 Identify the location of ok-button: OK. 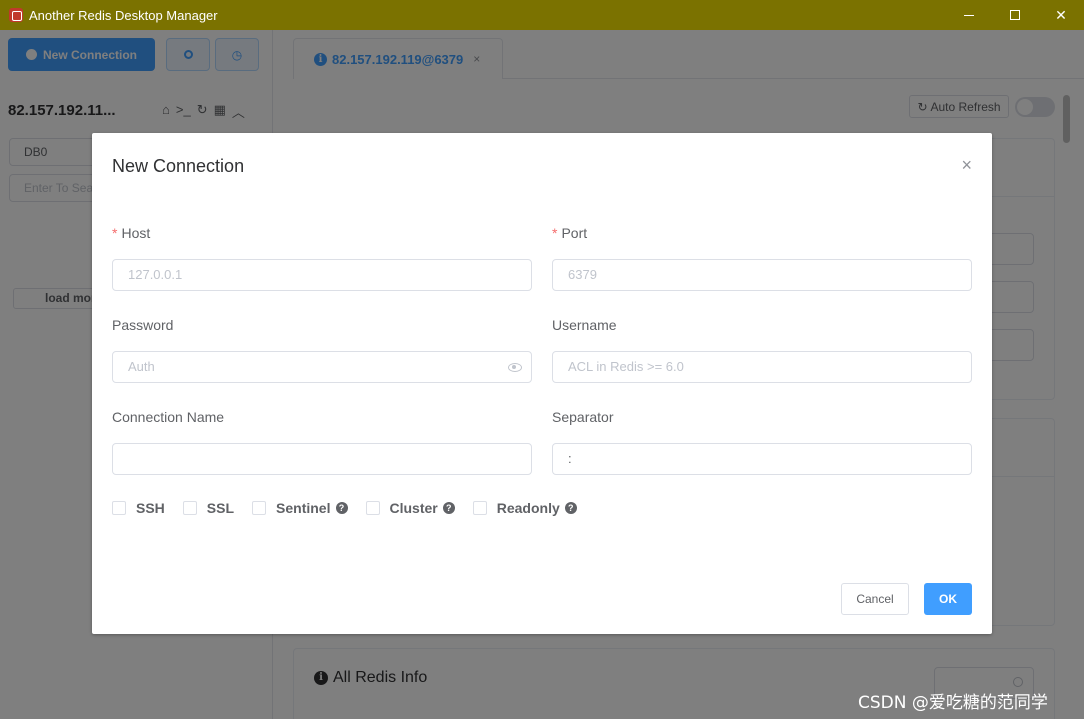
(948, 599).